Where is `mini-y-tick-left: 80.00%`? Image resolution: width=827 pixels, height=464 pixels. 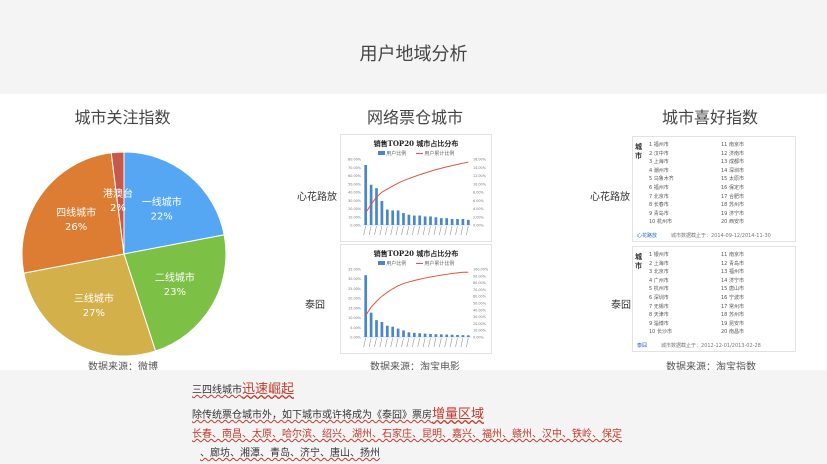
mini-y-tick-left: 80.00% is located at coordinates (355, 160).